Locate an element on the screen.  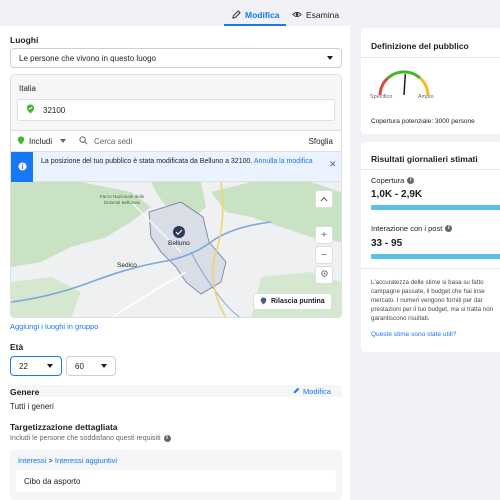
reach-bar is located at coordinates (435, 207).